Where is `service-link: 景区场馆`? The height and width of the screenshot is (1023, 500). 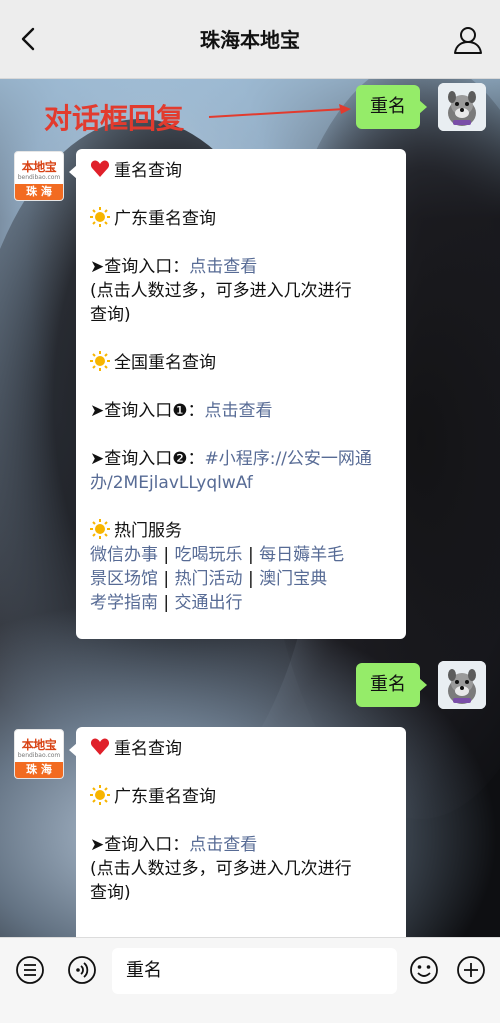
service-link: 景区场馆 is located at coordinates (124, 579).